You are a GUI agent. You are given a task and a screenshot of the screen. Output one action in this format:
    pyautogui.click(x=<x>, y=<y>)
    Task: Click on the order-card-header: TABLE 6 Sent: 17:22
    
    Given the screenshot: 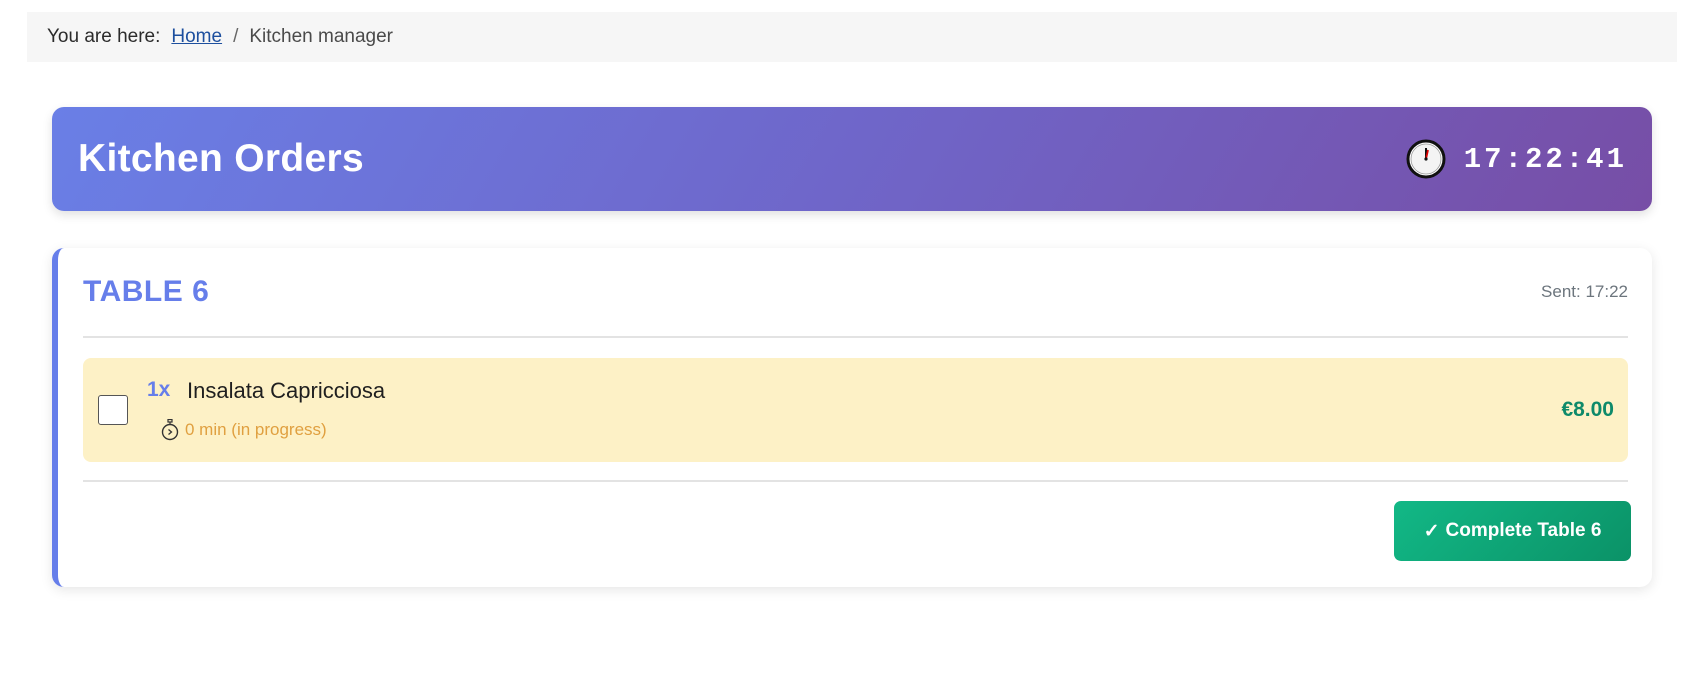 What is the action you would take?
    pyautogui.click(x=855, y=293)
    